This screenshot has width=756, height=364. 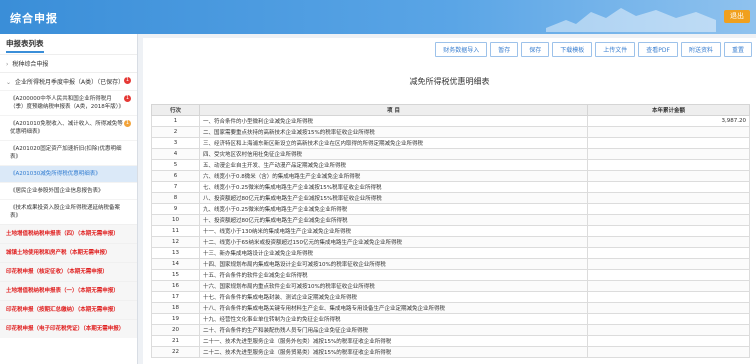 What do you see at coordinates (68, 328) in the screenshot?
I see `sidebar-item-stamp-tax-electronic: 印花税申报（电子印花税凭证）（本期无需申报）` at bounding box center [68, 328].